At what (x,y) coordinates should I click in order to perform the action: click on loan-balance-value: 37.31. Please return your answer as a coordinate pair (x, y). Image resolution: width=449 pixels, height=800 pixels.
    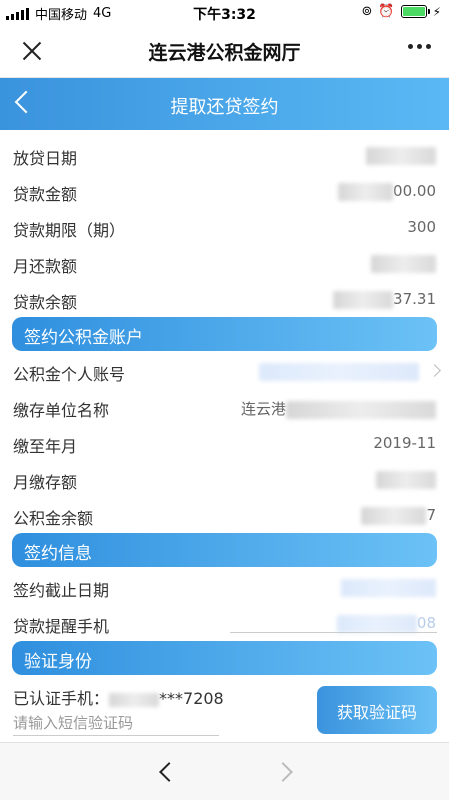
    Looking at the image, I should click on (384, 299).